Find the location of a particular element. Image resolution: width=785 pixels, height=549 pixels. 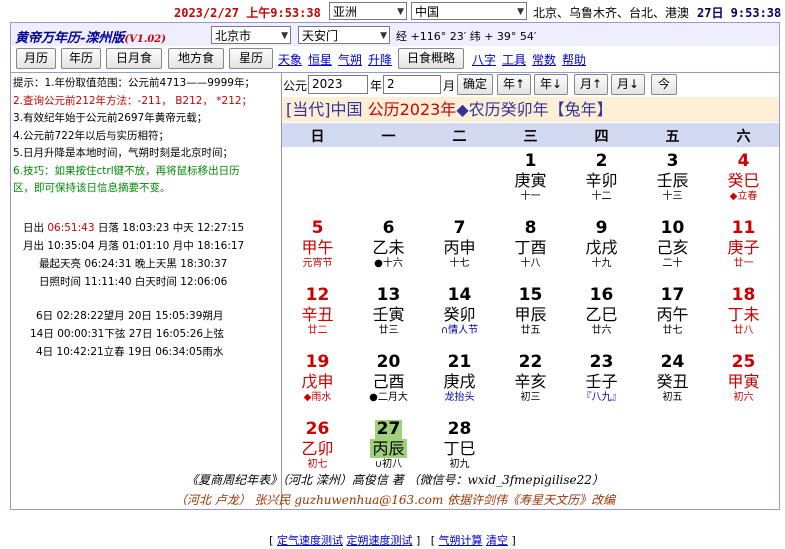

day-cell: 2 辛卯 十二 is located at coordinates (601, 181).